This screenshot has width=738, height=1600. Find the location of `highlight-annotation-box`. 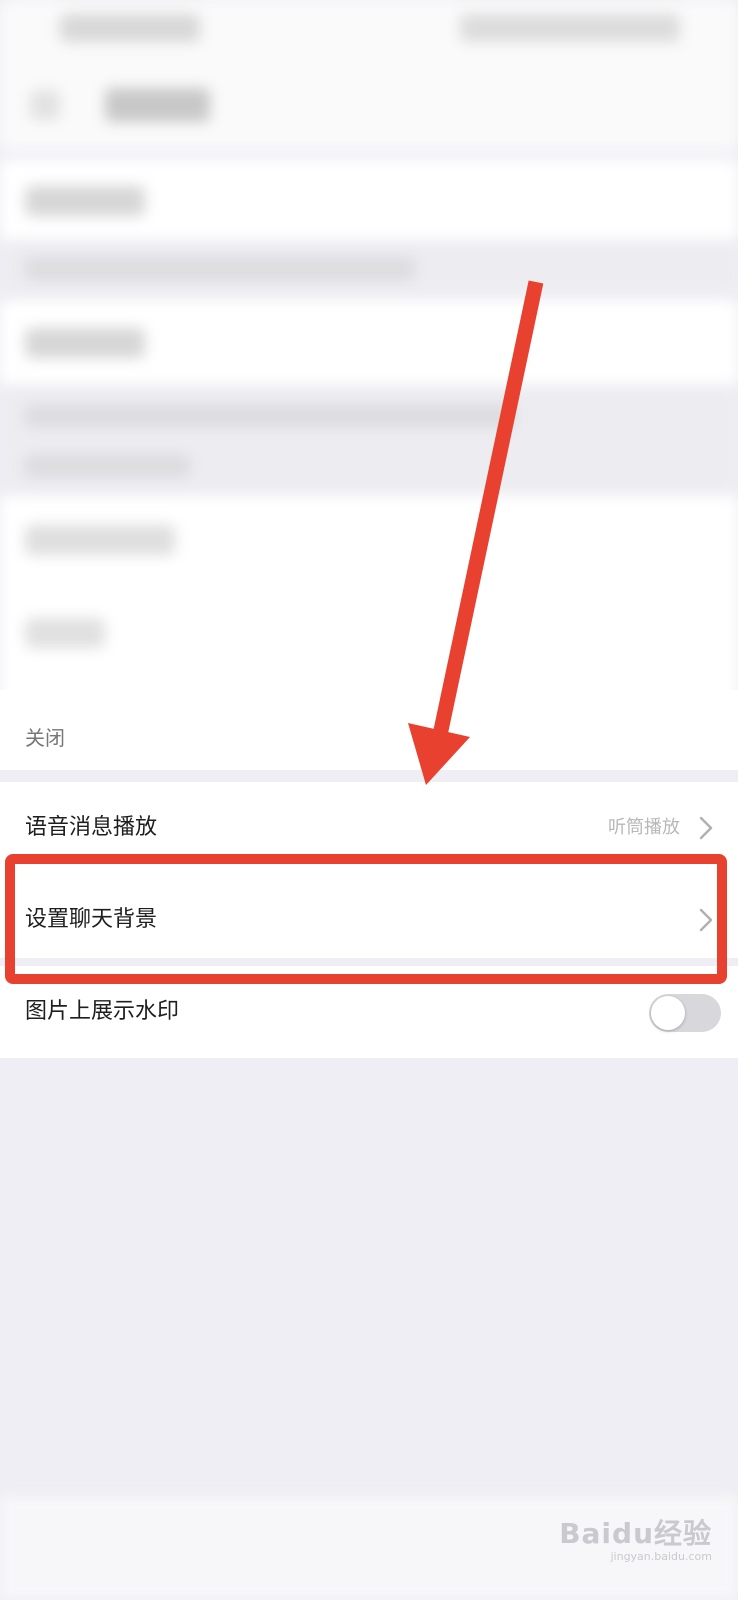

highlight-annotation-box is located at coordinates (366, 919).